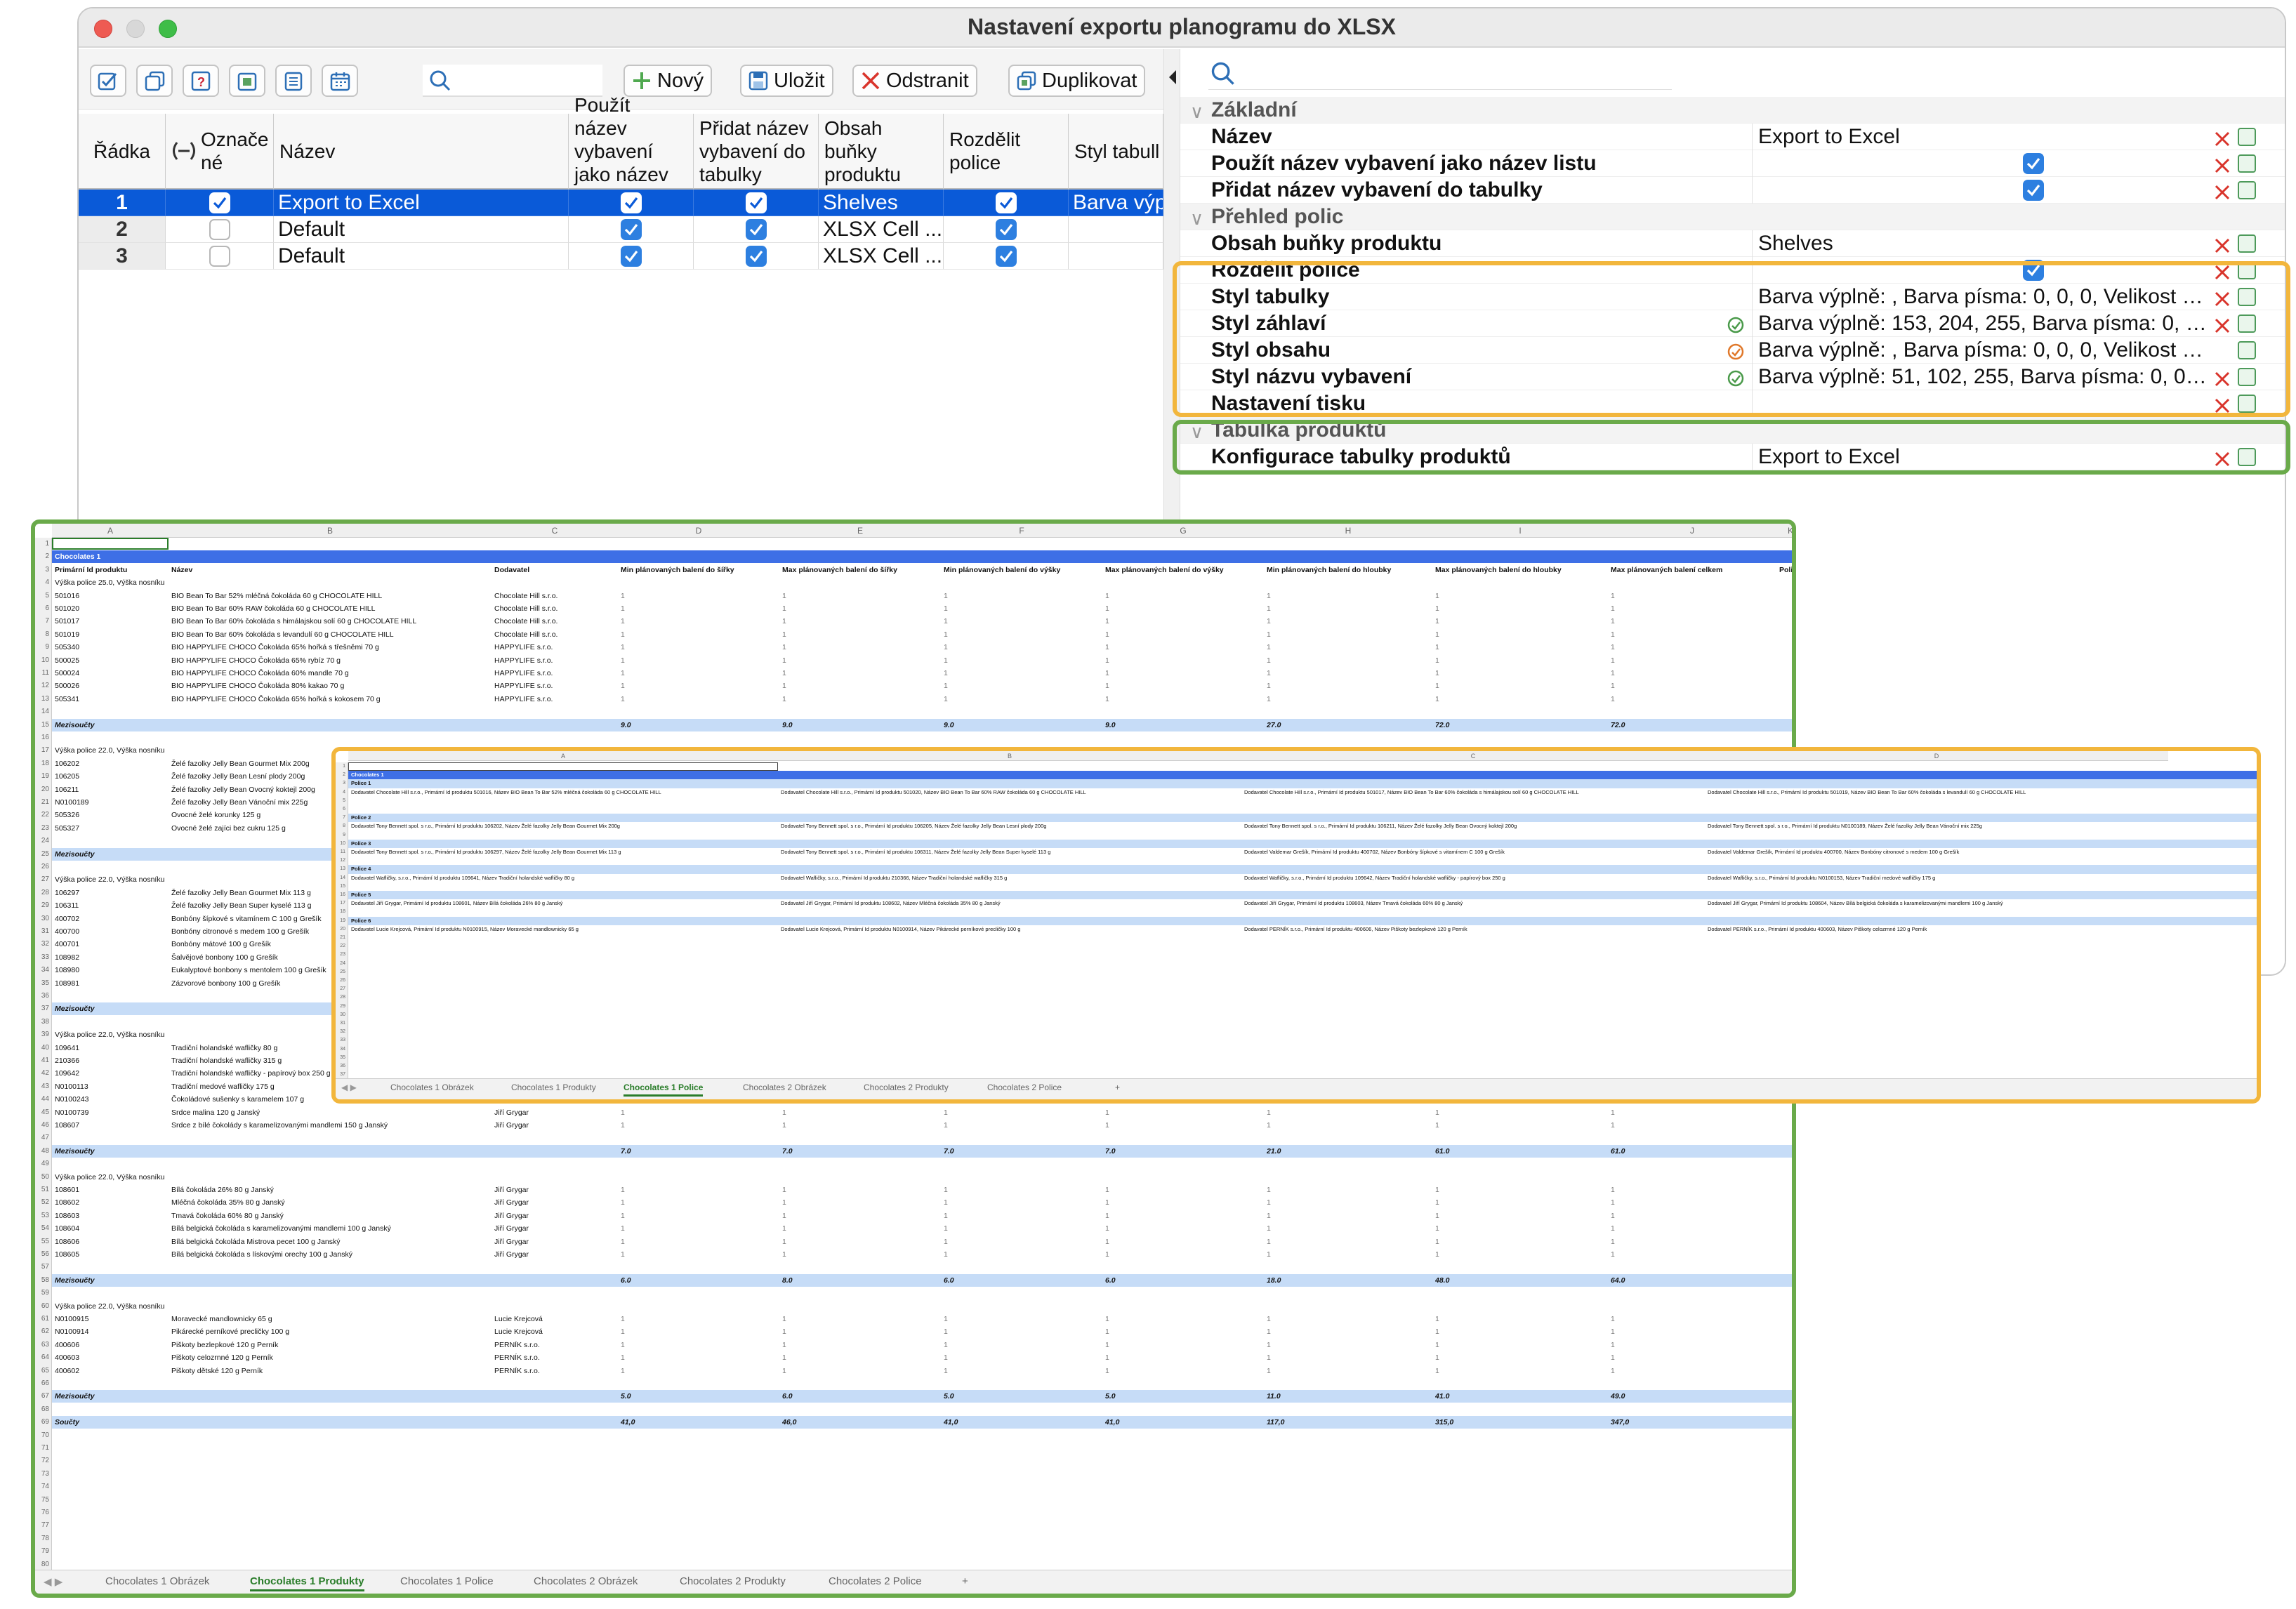  What do you see at coordinates (1006, 152) in the screenshot?
I see `column-header-split: Rozdělit police` at bounding box center [1006, 152].